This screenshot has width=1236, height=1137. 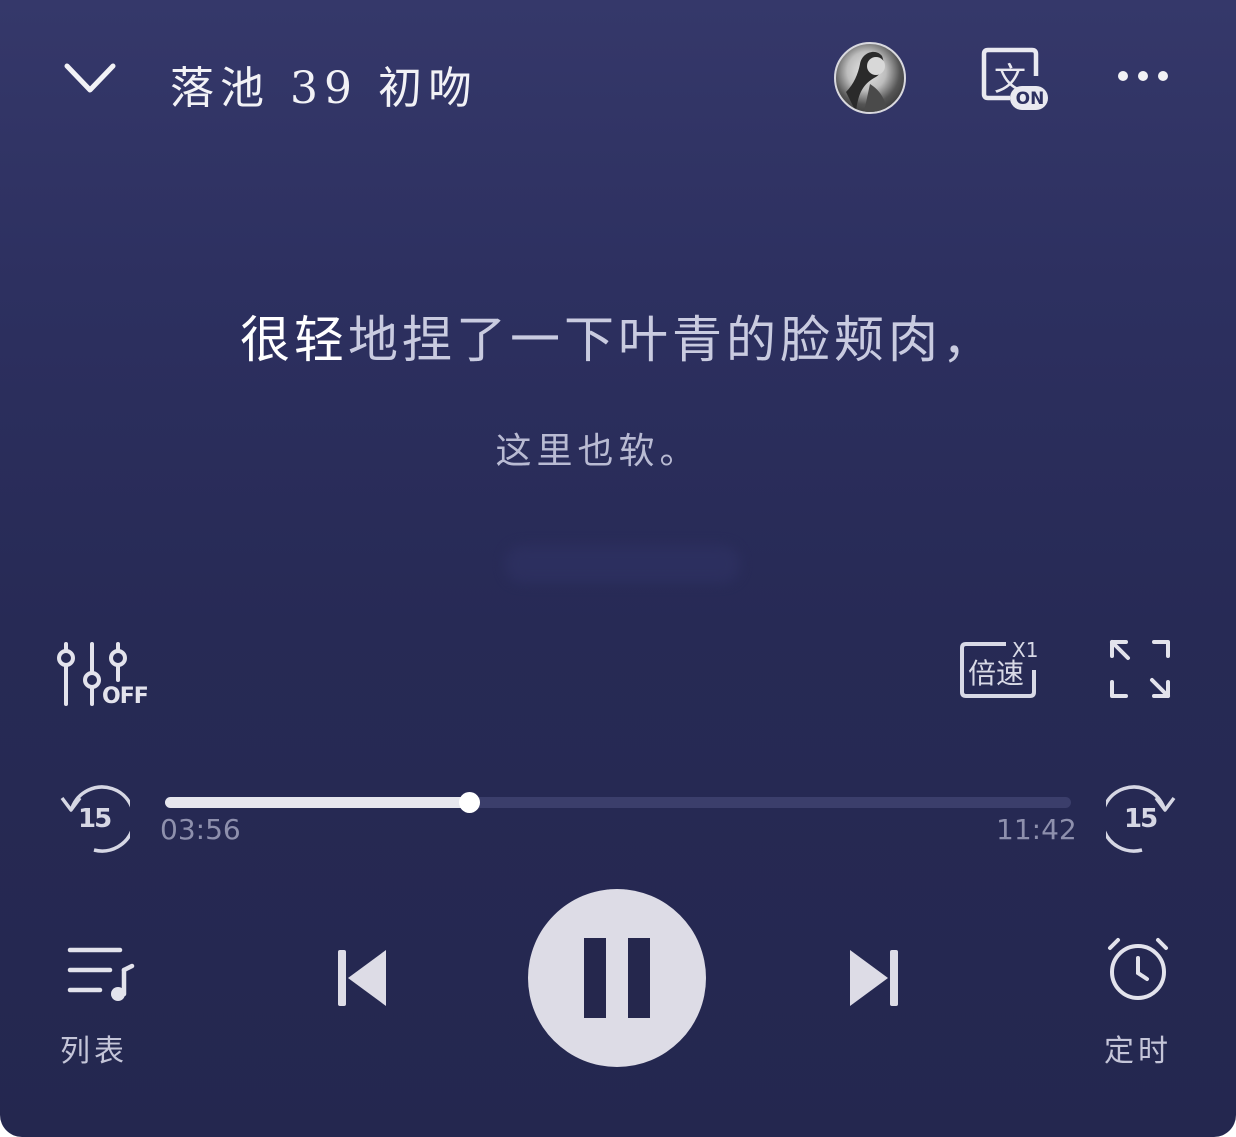 What do you see at coordinates (1143, 76) in the screenshot?
I see `more-dots-icon` at bounding box center [1143, 76].